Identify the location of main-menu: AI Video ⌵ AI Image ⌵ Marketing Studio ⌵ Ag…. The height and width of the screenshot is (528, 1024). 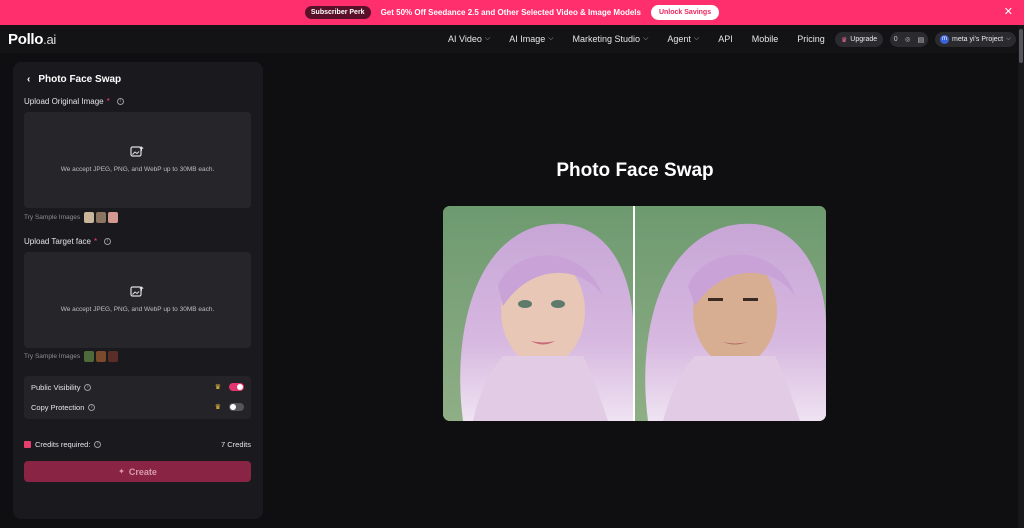
(646, 39).